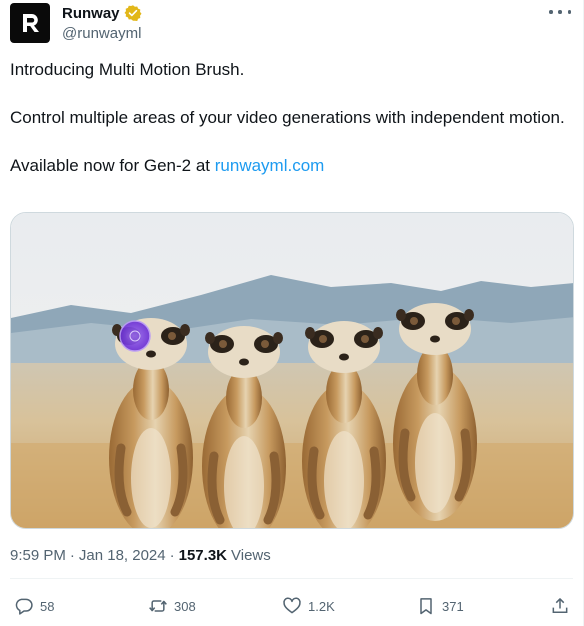  Describe the element at coordinates (426, 606) in the screenshot. I see `bookmark-icon` at that location.